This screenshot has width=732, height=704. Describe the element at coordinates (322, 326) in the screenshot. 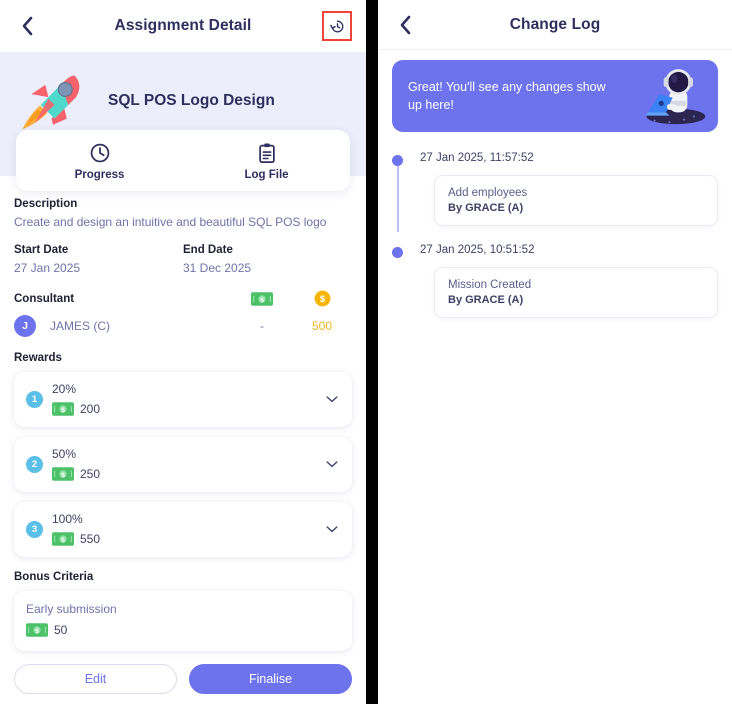

I see `consultant-coin-value: 500` at that location.